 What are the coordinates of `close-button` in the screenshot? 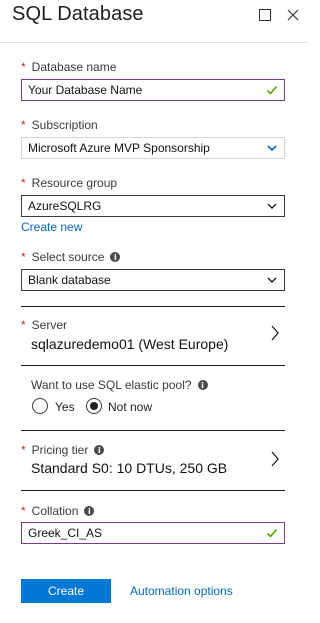 It's located at (293, 15).